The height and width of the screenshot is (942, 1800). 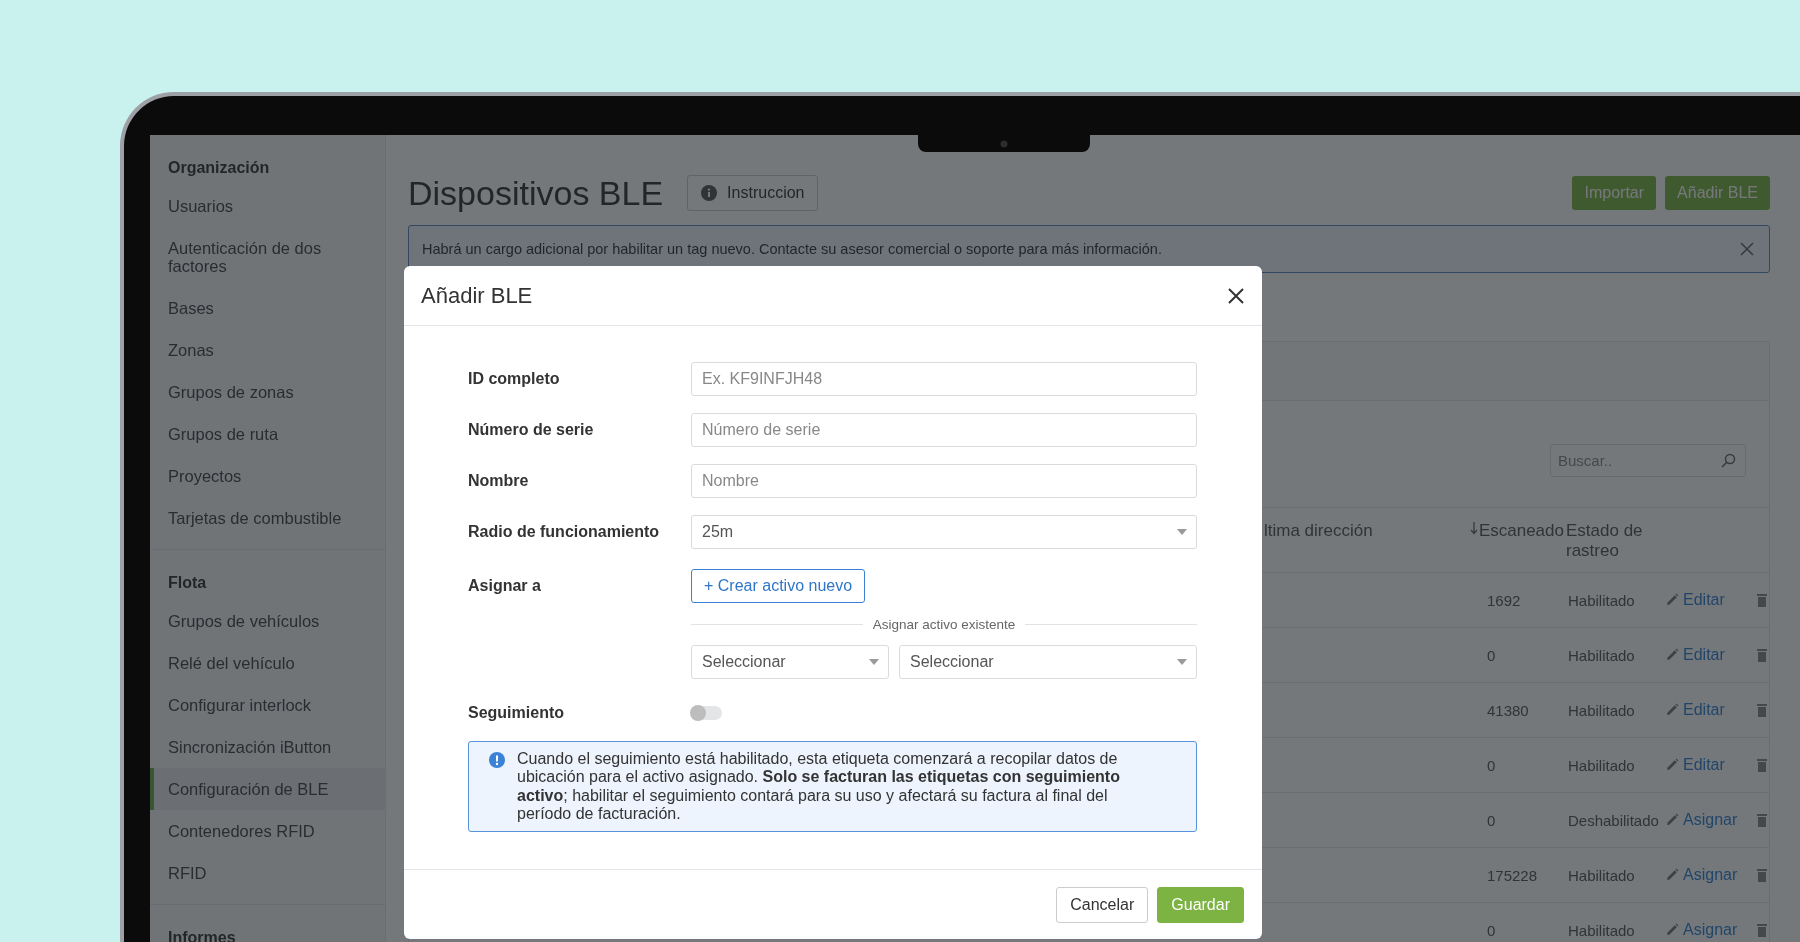 What do you see at coordinates (1615, 541) in the screenshot?
I see `column-header: Estado de rastreo` at bounding box center [1615, 541].